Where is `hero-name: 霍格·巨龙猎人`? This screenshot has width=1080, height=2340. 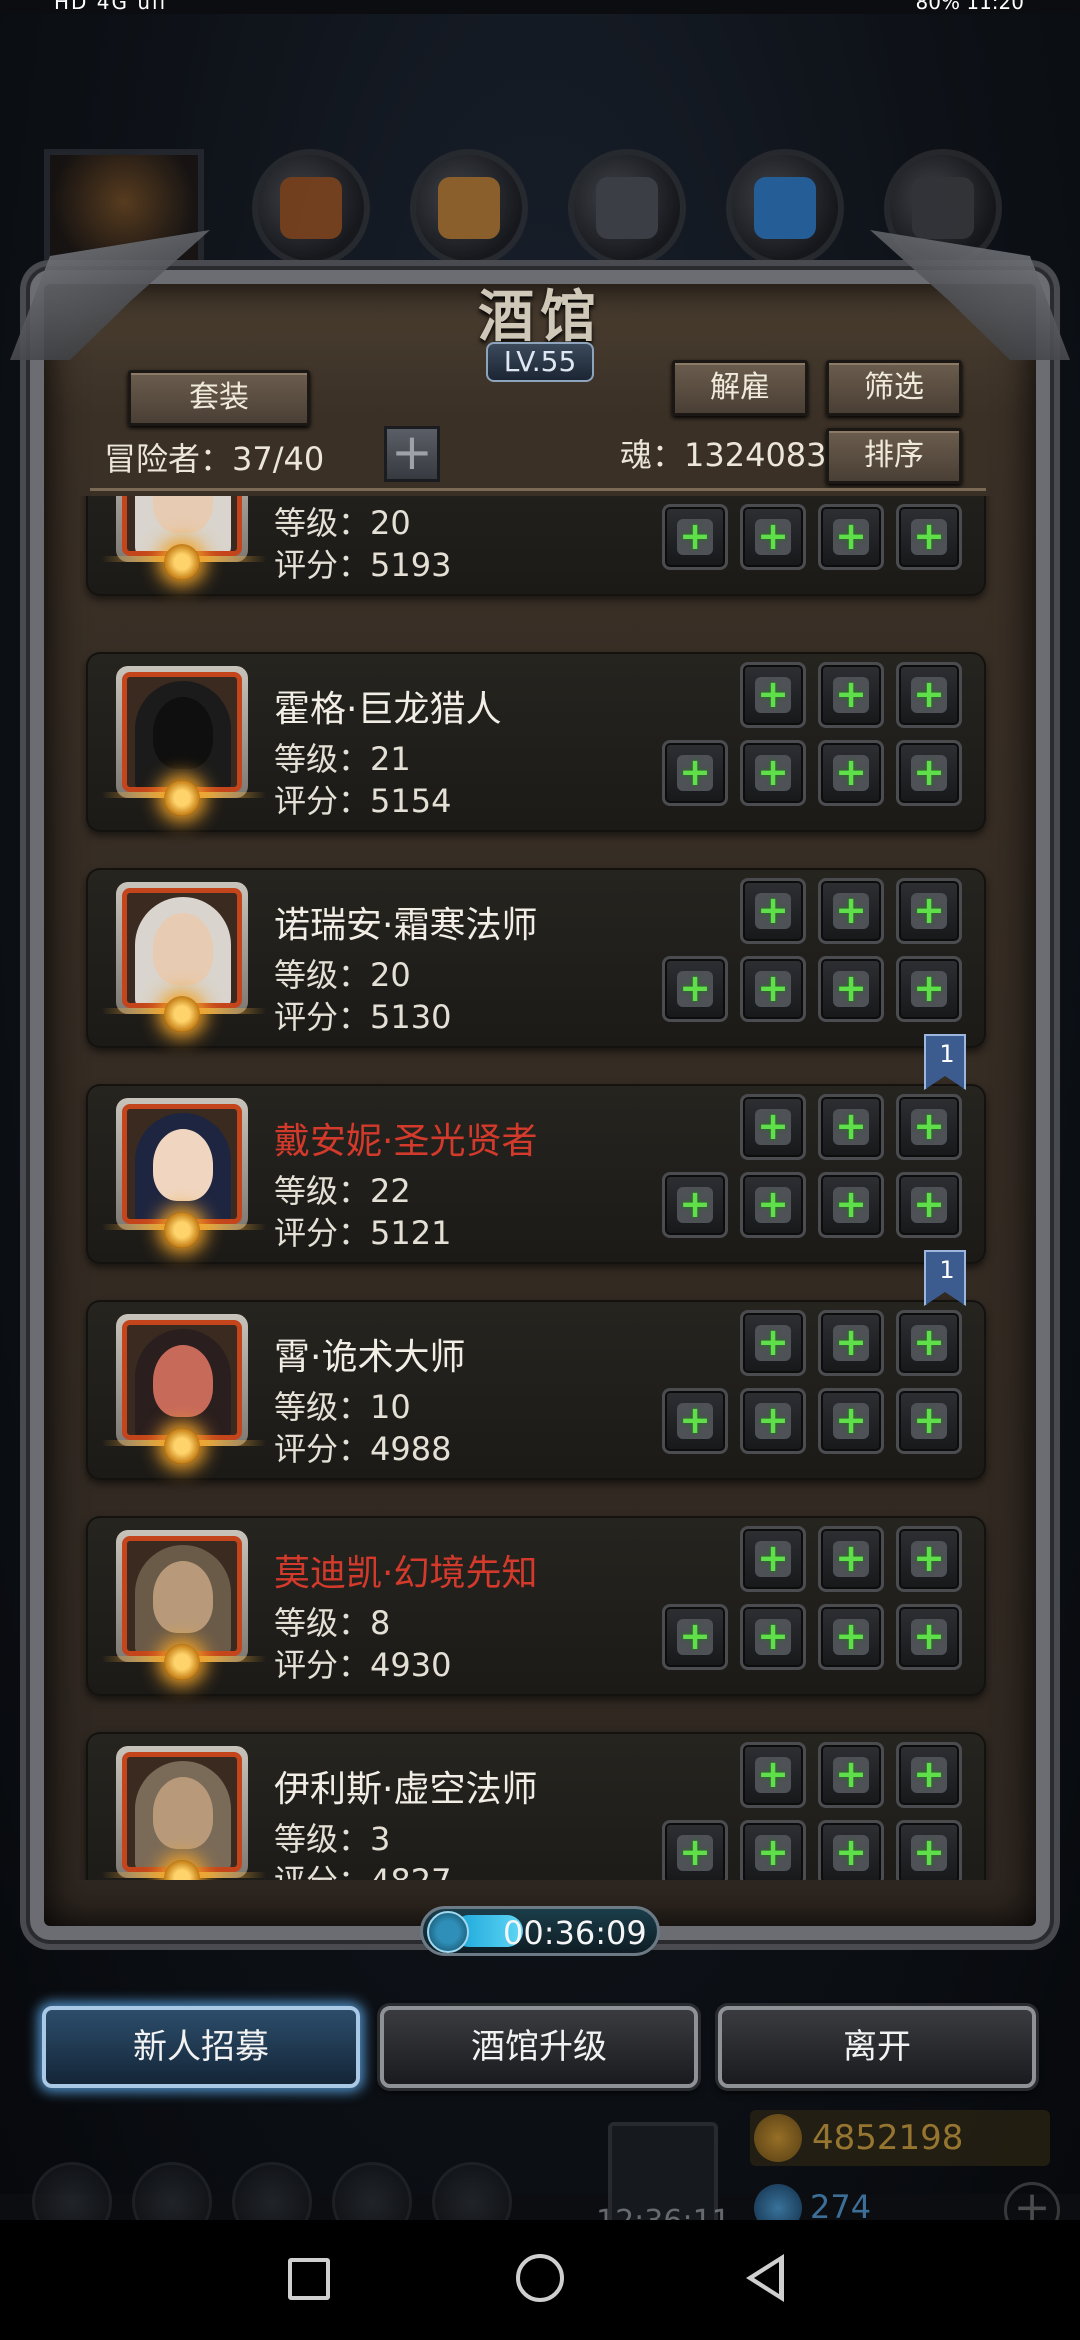
hero-name: 霍格·巨龙猎人 is located at coordinates (388, 709).